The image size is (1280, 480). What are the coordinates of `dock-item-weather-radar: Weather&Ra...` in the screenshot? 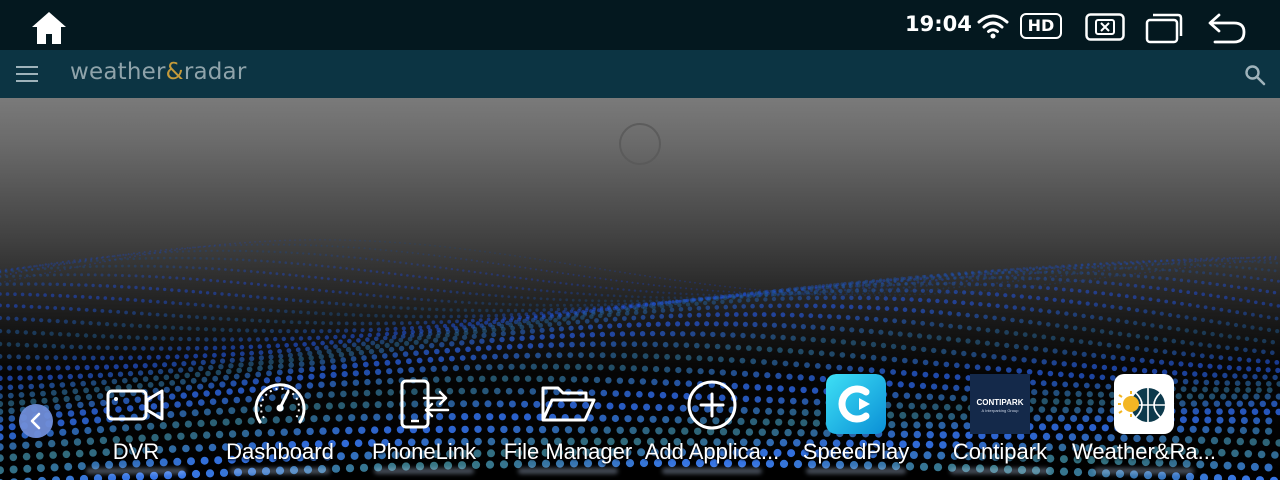 It's located at (1144, 426).